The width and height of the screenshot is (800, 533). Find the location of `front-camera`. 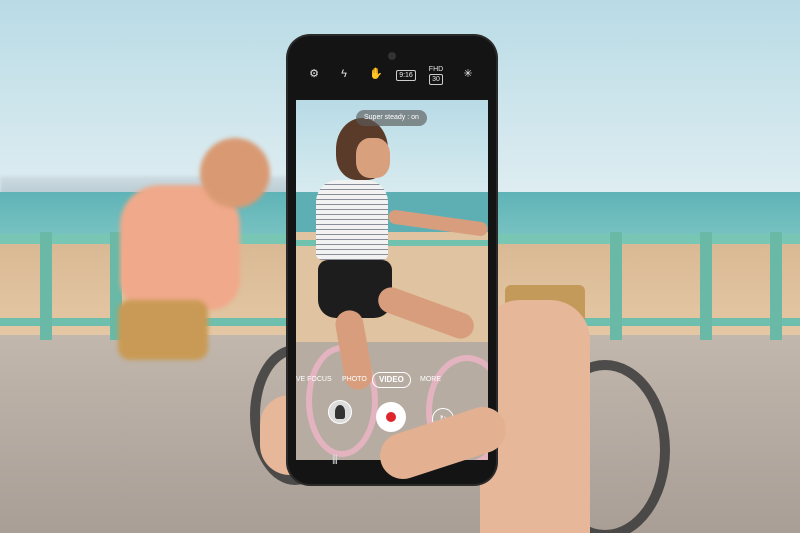

front-camera is located at coordinates (392, 56).